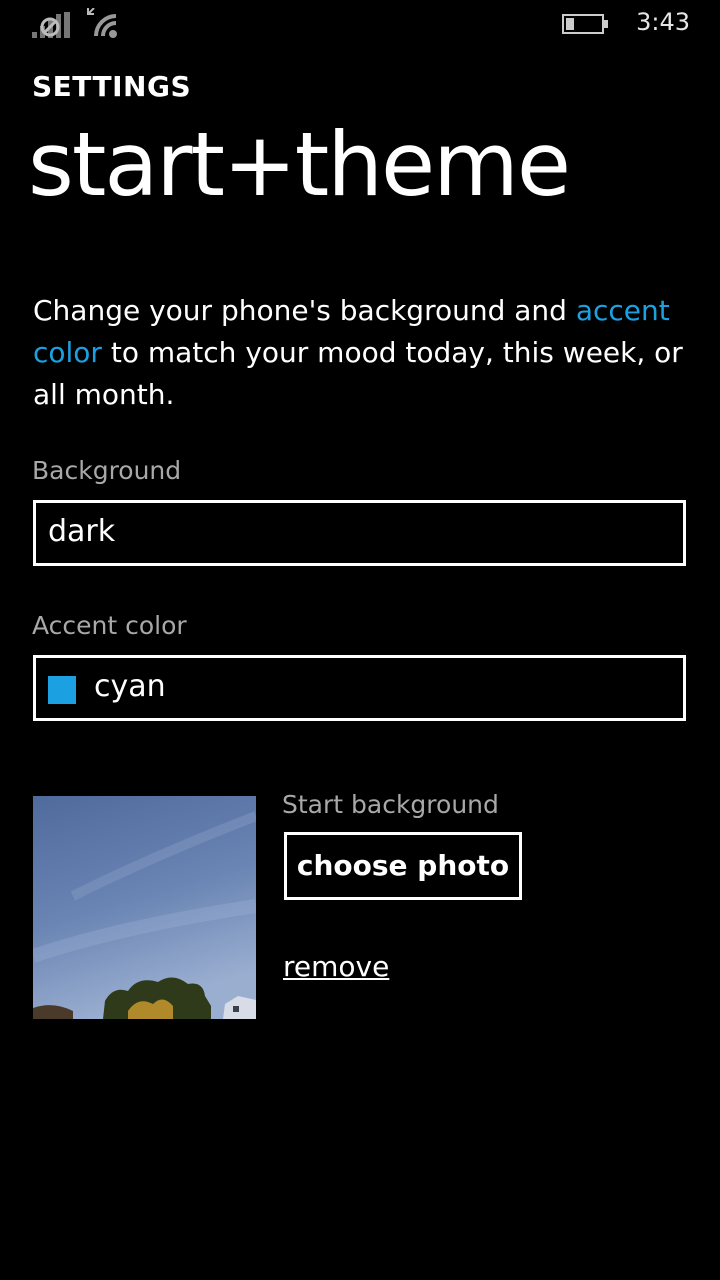 This screenshot has width=720, height=1280. Describe the element at coordinates (359, 533) in the screenshot. I see `background-picker: dark` at that location.